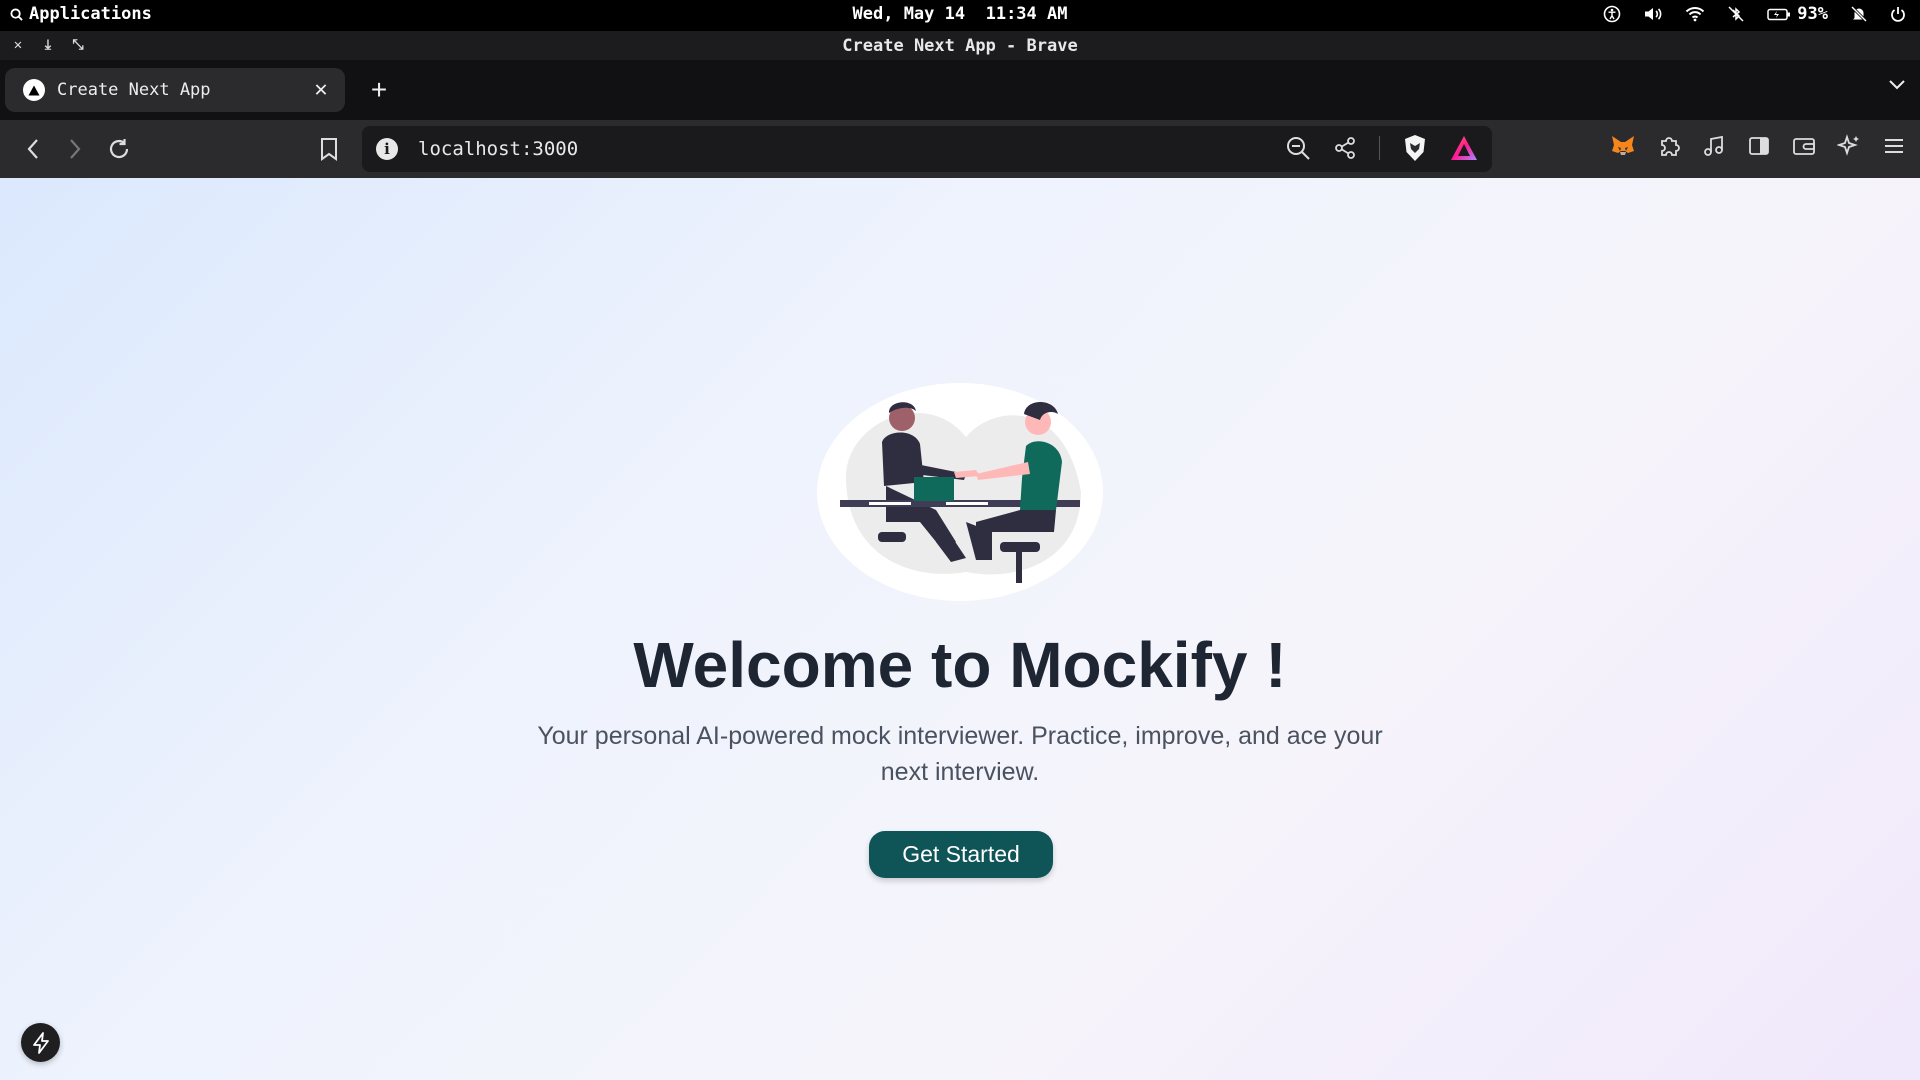 This screenshot has height=1080, width=1920. I want to click on window-title: Create Next App - Brave, so click(960, 46).